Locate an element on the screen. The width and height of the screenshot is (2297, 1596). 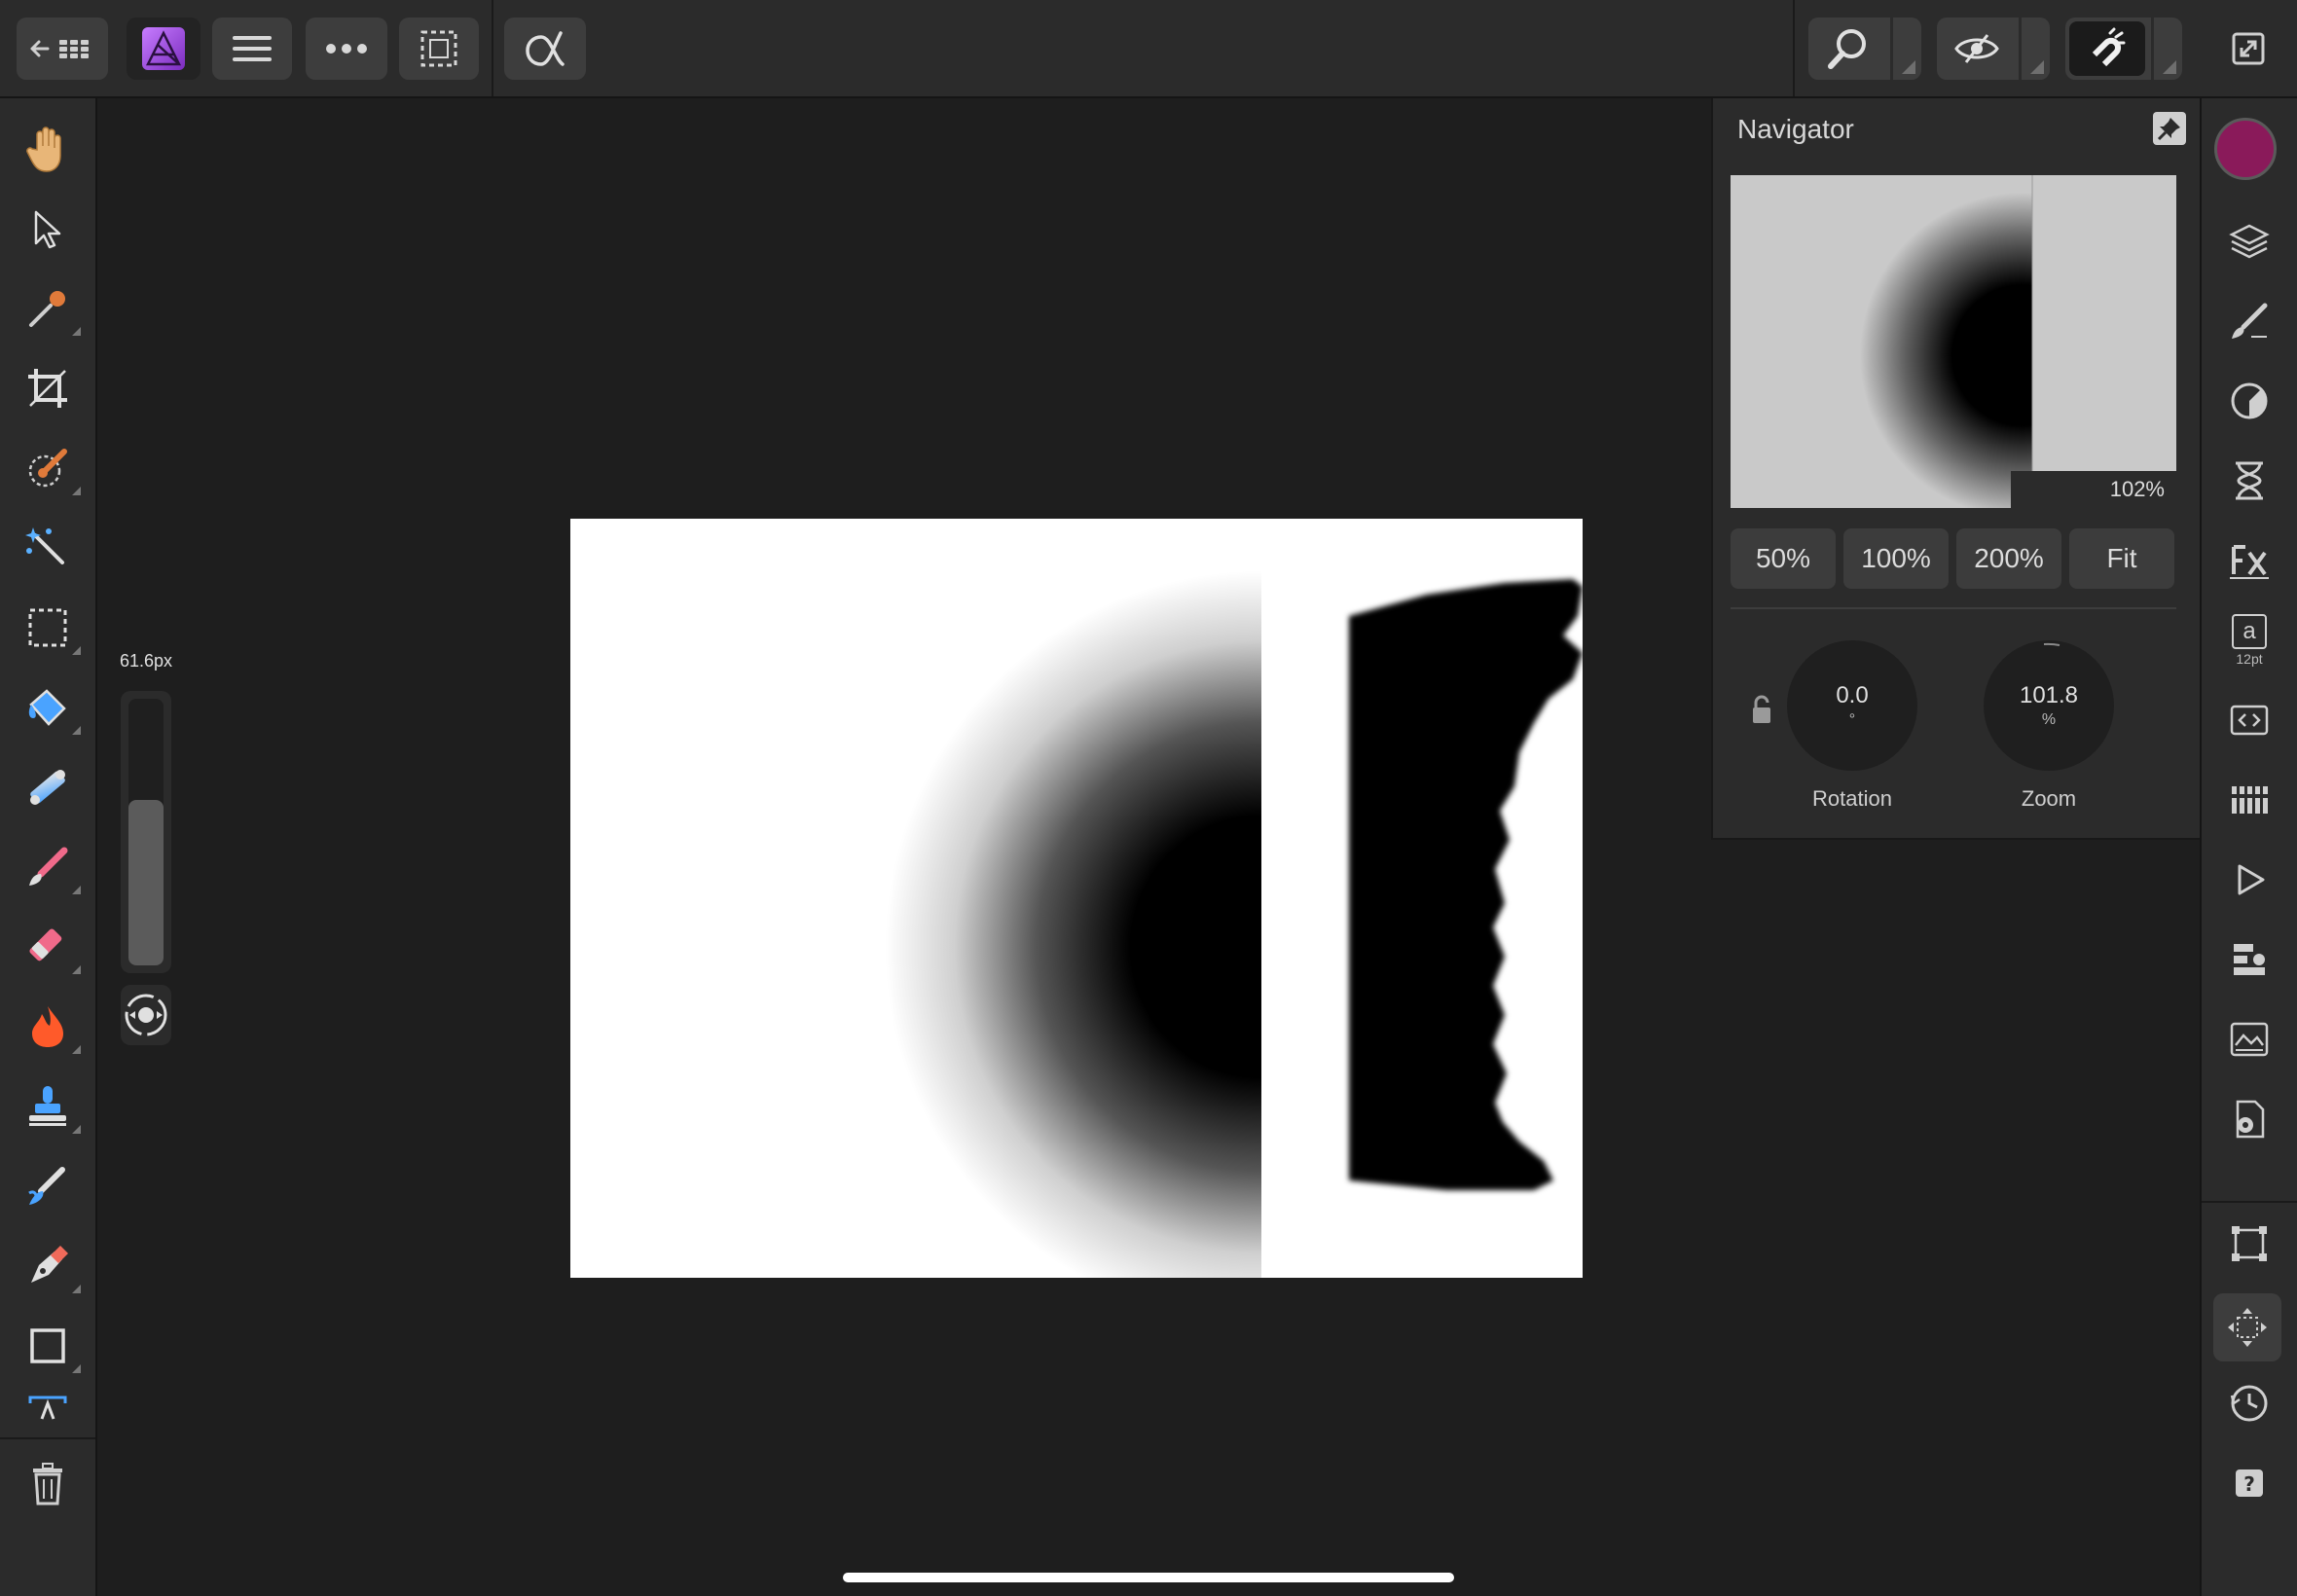
clone-stamp-icon is located at coordinates (47, 1106).